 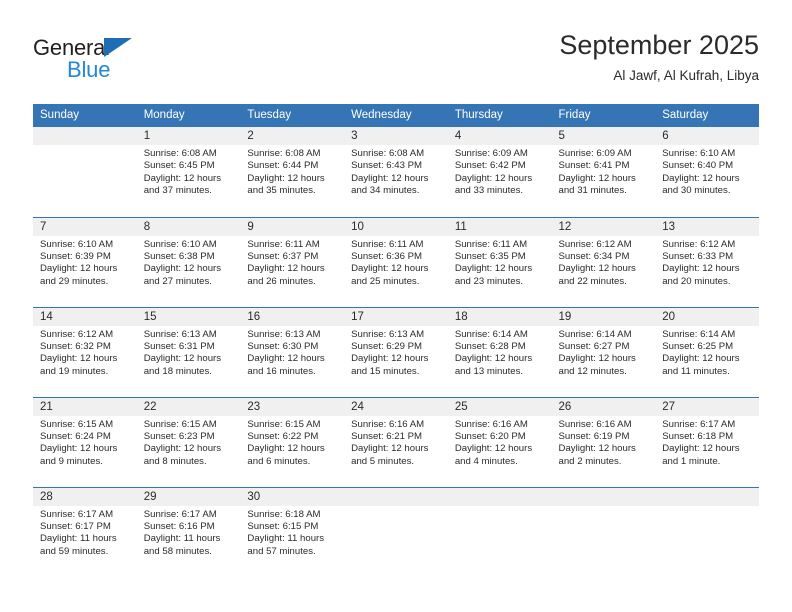 What do you see at coordinates (180, 424) in the screenshot?
I see `sunrise-text: Sunrise: 6:15 AM` at bounding box center [180, 424].